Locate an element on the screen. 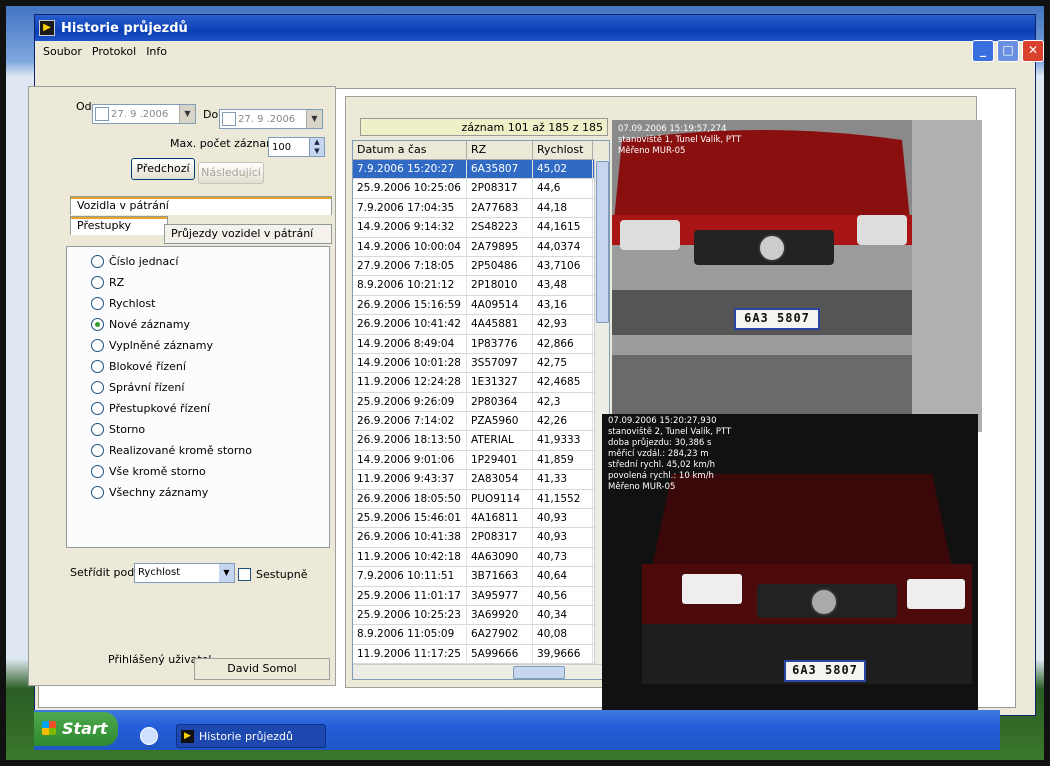  table-row: 26.9.2006 15:16:59 4A09514 43,16 is located at coordinates (481, 305).